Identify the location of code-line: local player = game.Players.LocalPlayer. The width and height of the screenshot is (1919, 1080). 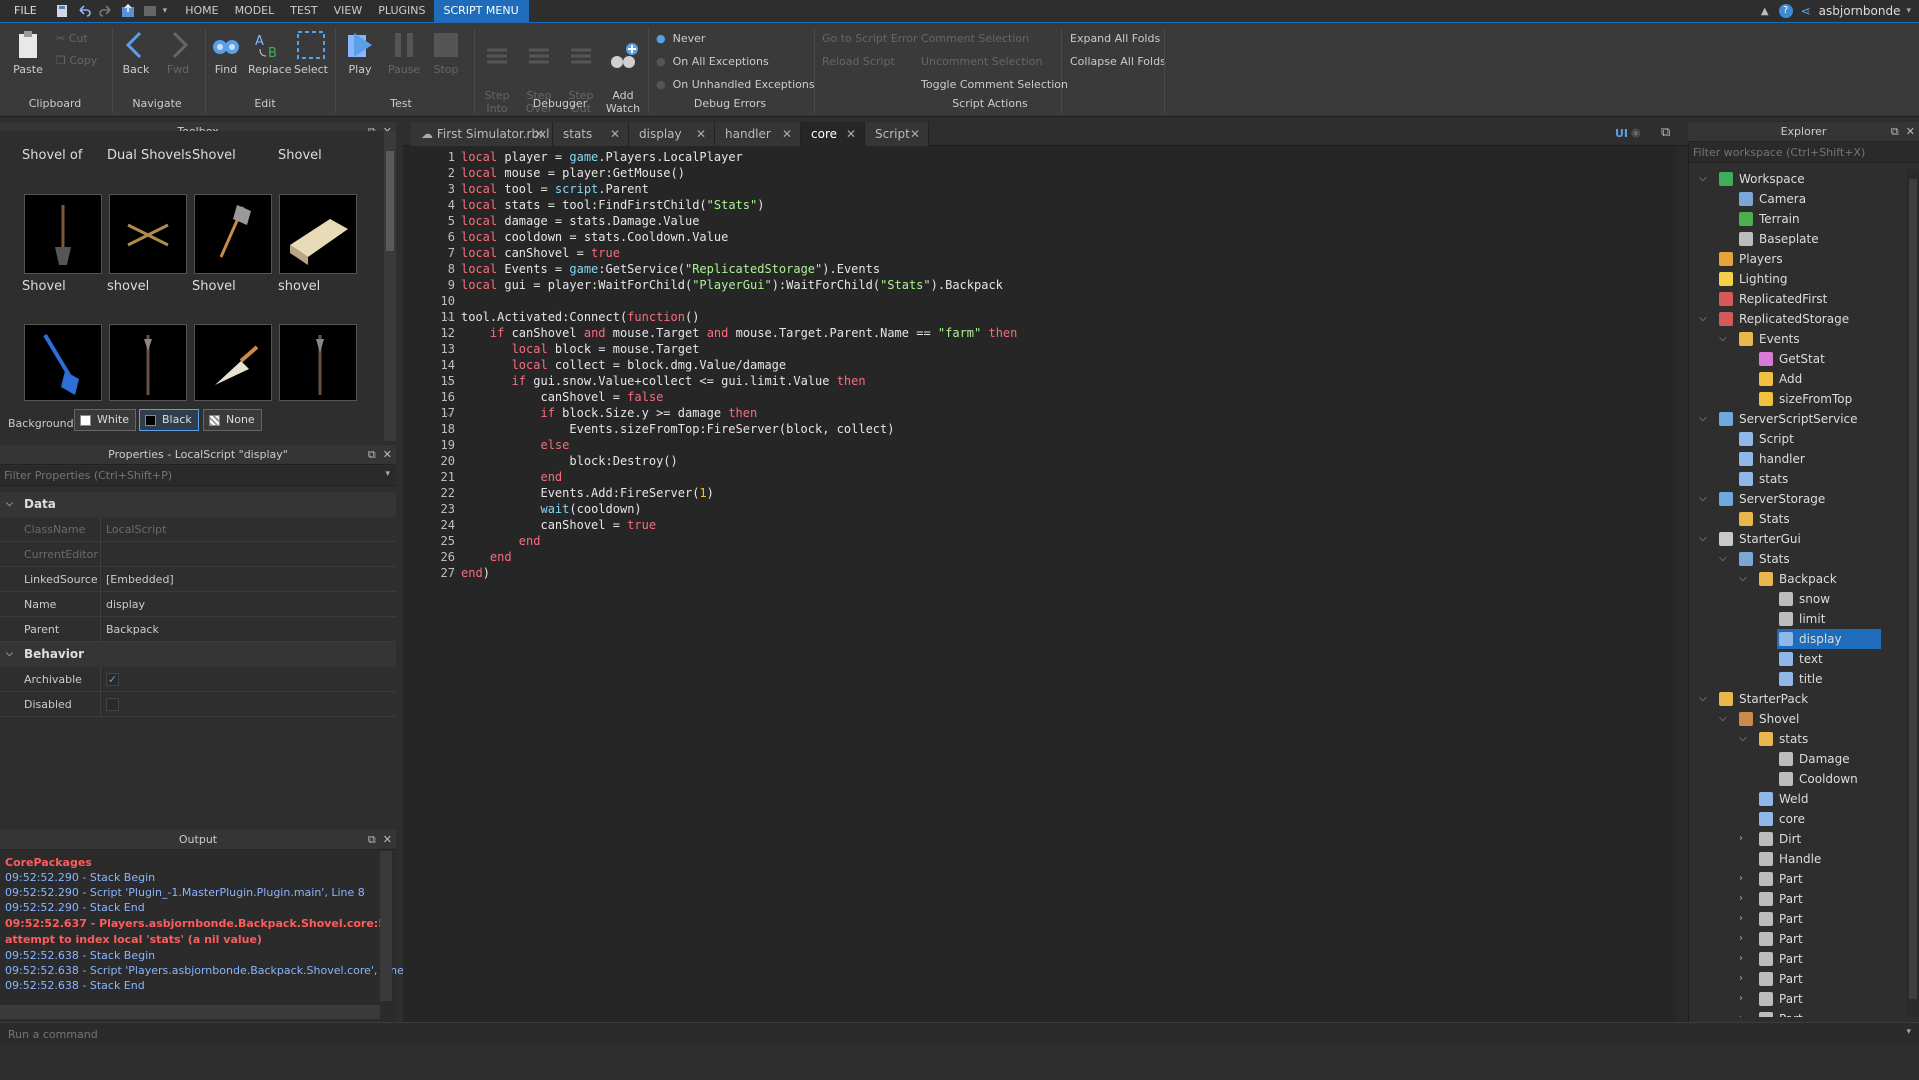
(602, 157).